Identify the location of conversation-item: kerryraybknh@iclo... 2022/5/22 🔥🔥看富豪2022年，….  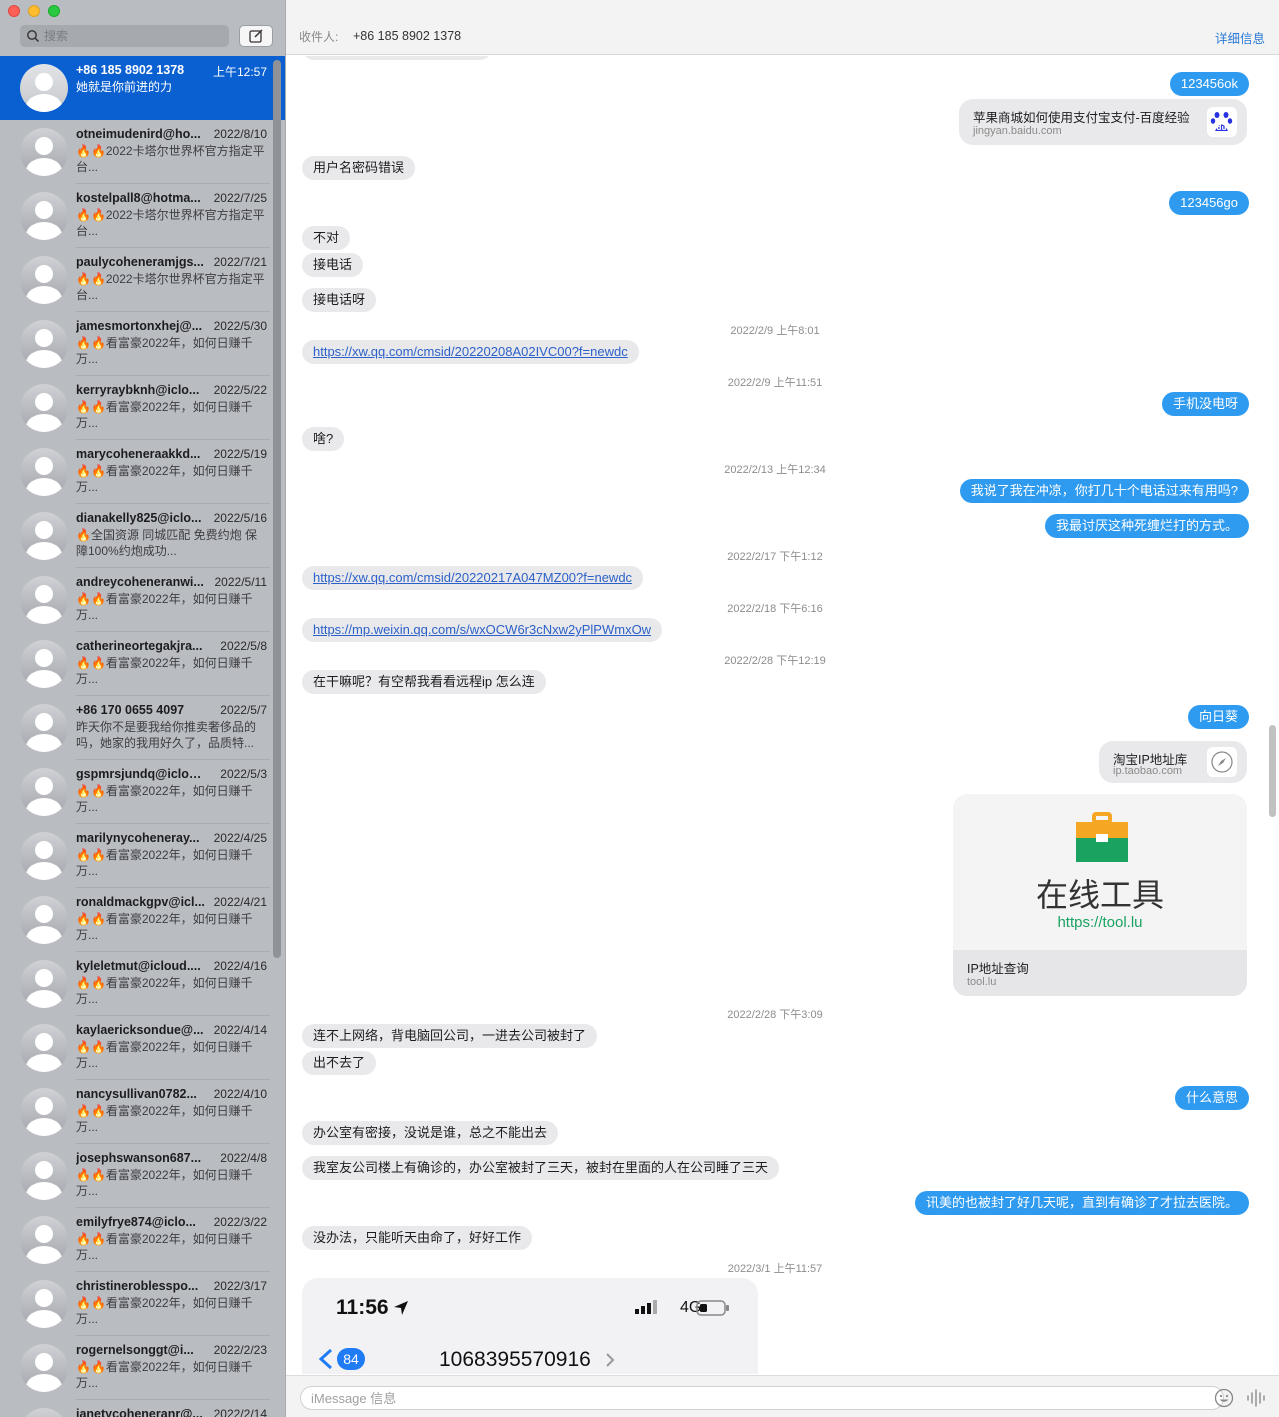
(142, 408).